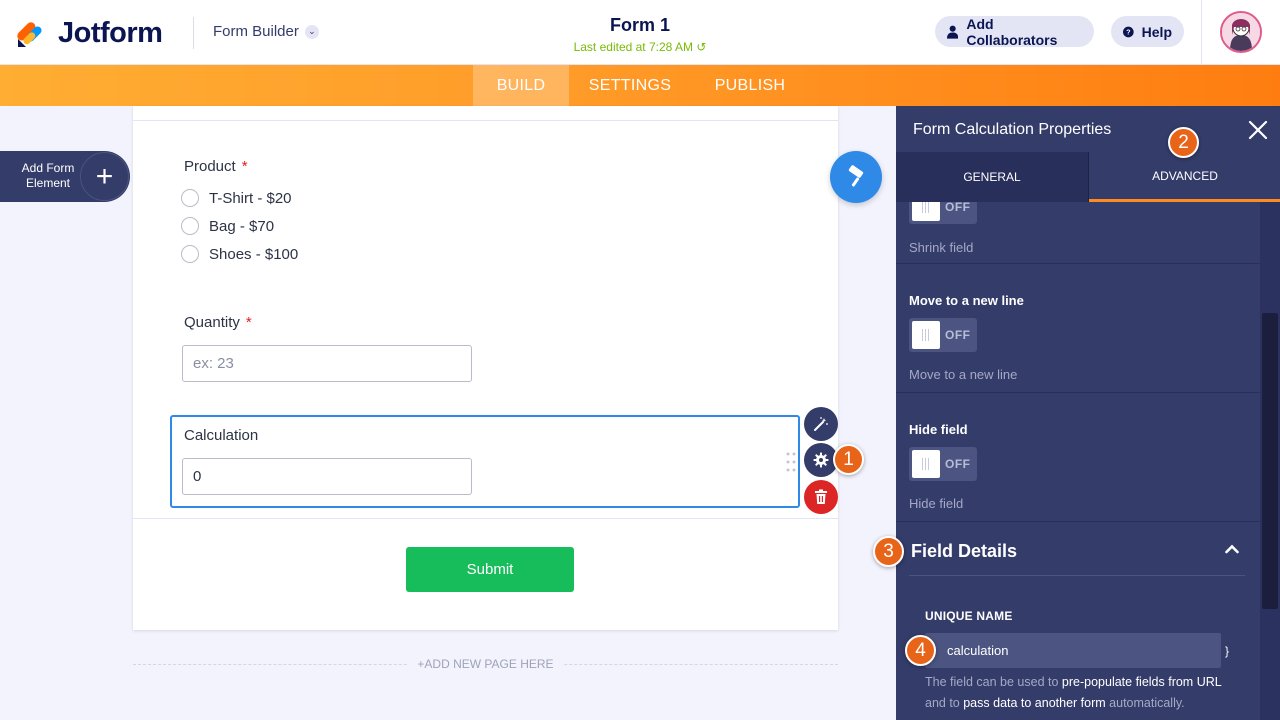 This screenshot has height=720, width=1280. I want to click on card-divider-top, so click(485, 120).